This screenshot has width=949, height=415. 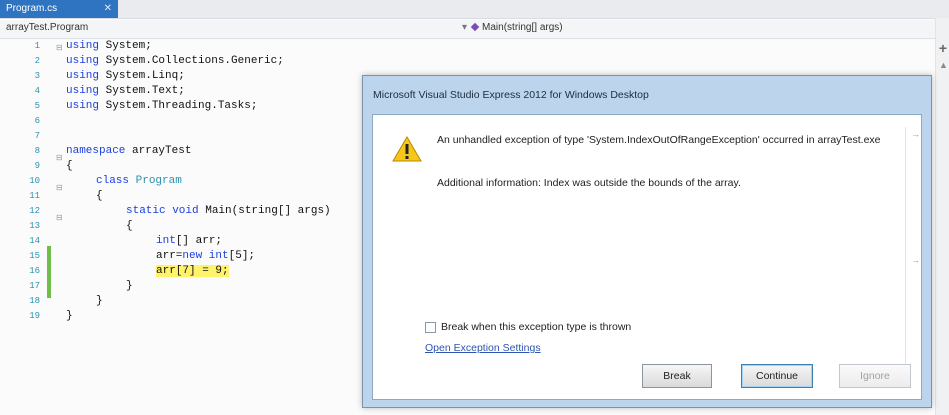 What do you see at coordinates (430, 327) in the screenshot?
I see `break-on-exception-checkbox` at bounding box center [430, 327].